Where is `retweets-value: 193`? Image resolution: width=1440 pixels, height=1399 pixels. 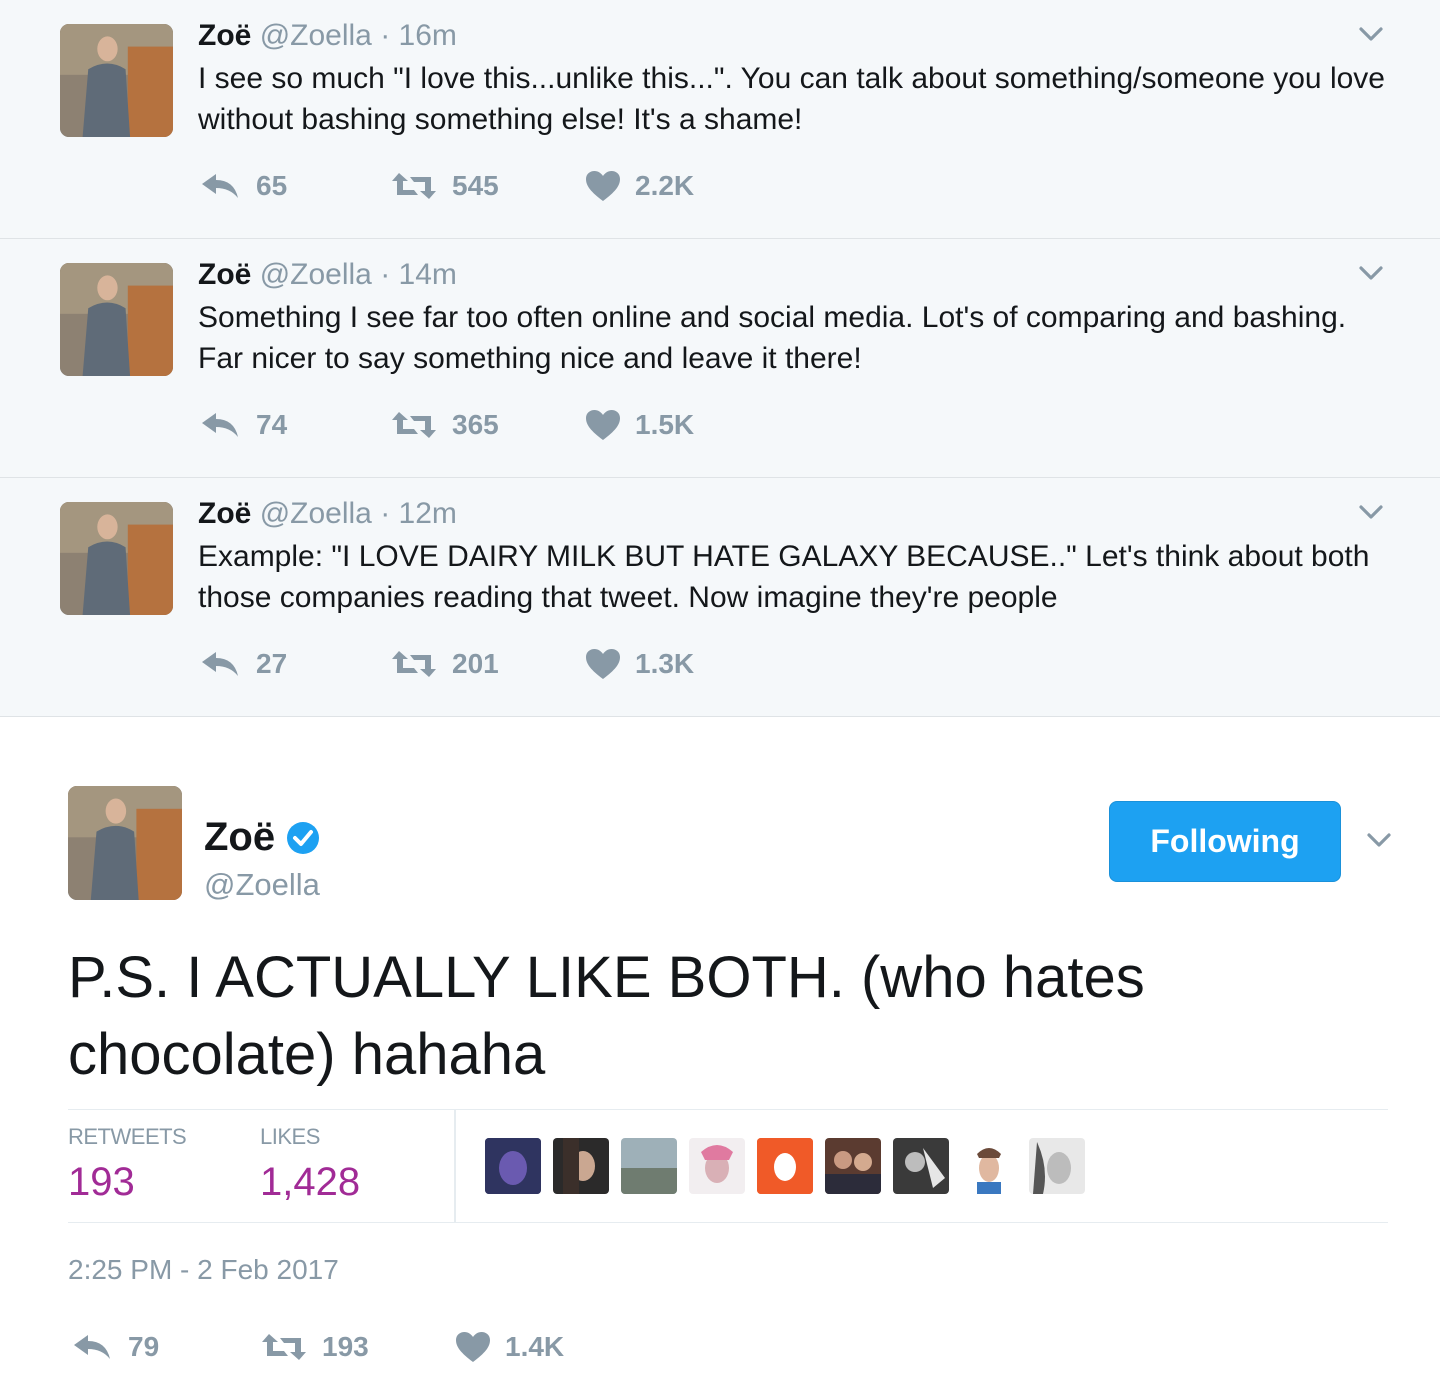
retweets-value: 193 is located at coordinates (101, 1182).